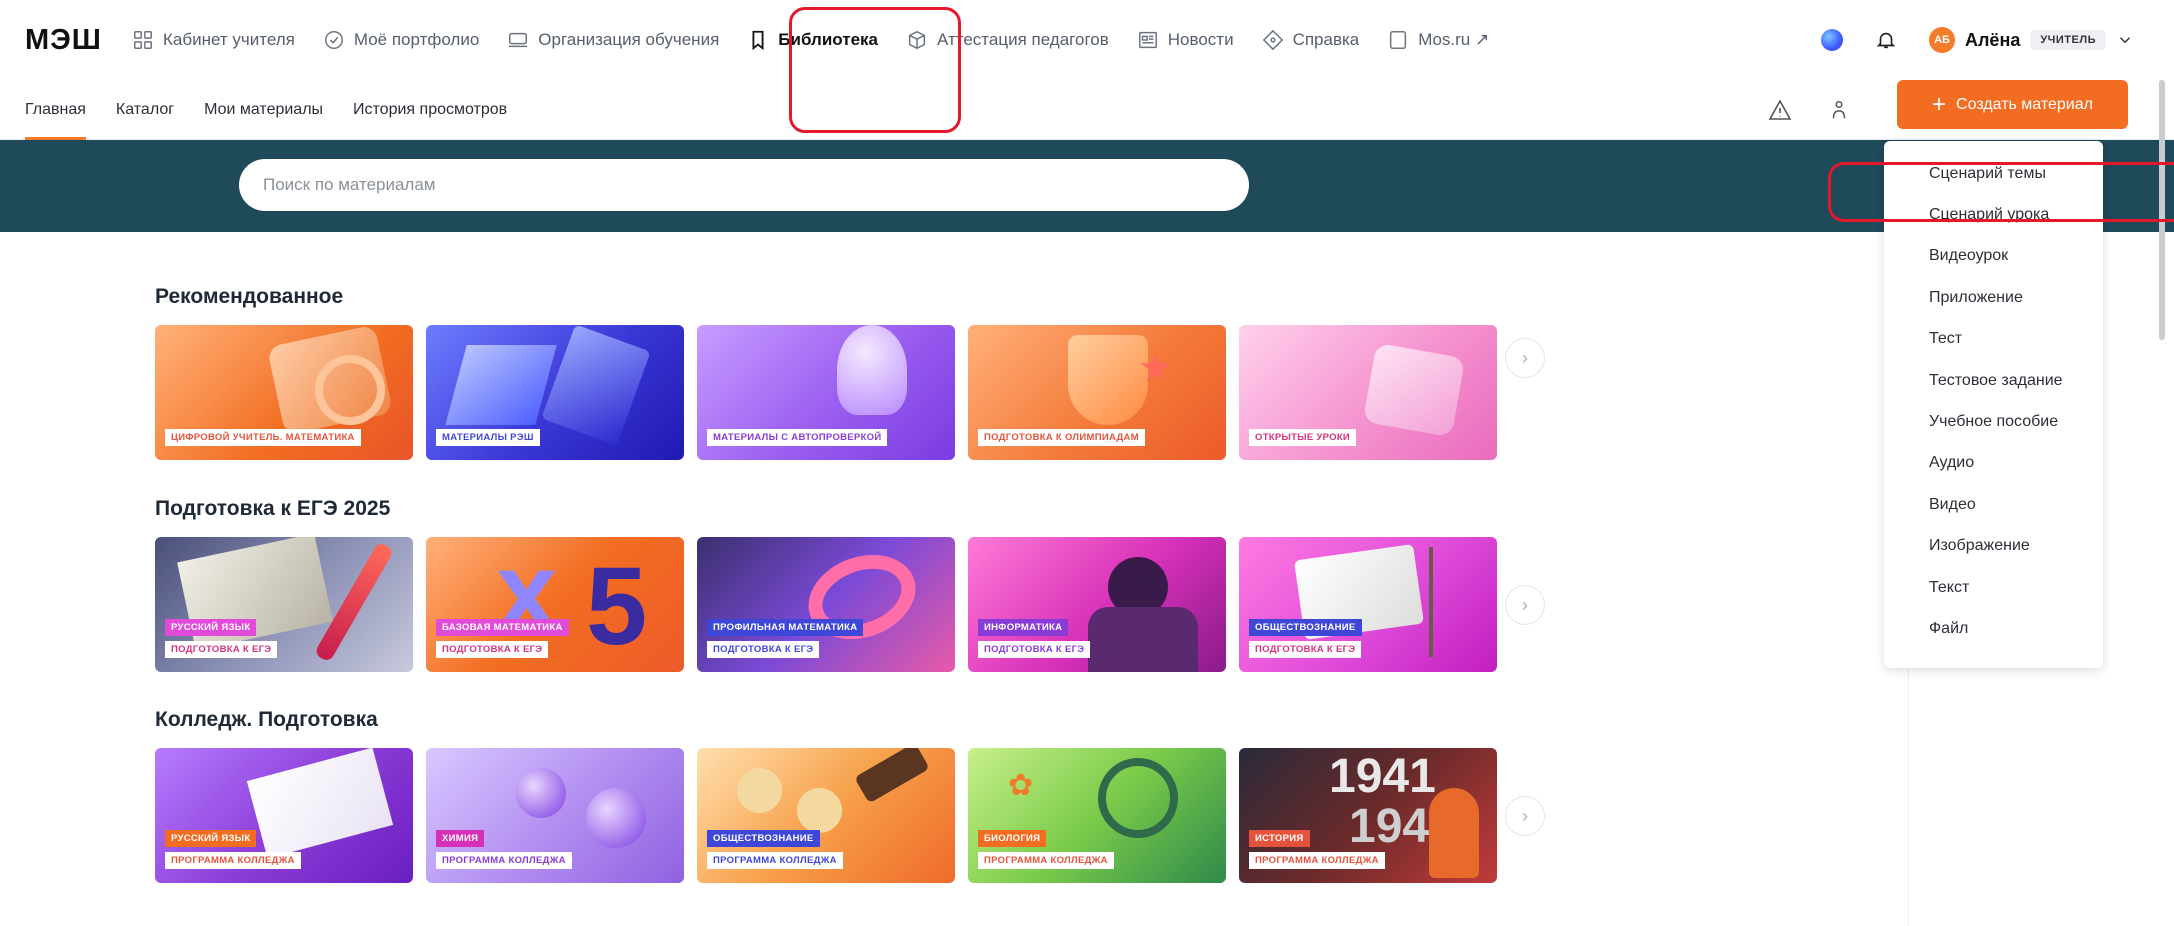  I want to click on person-icon, so click(1839, 110).